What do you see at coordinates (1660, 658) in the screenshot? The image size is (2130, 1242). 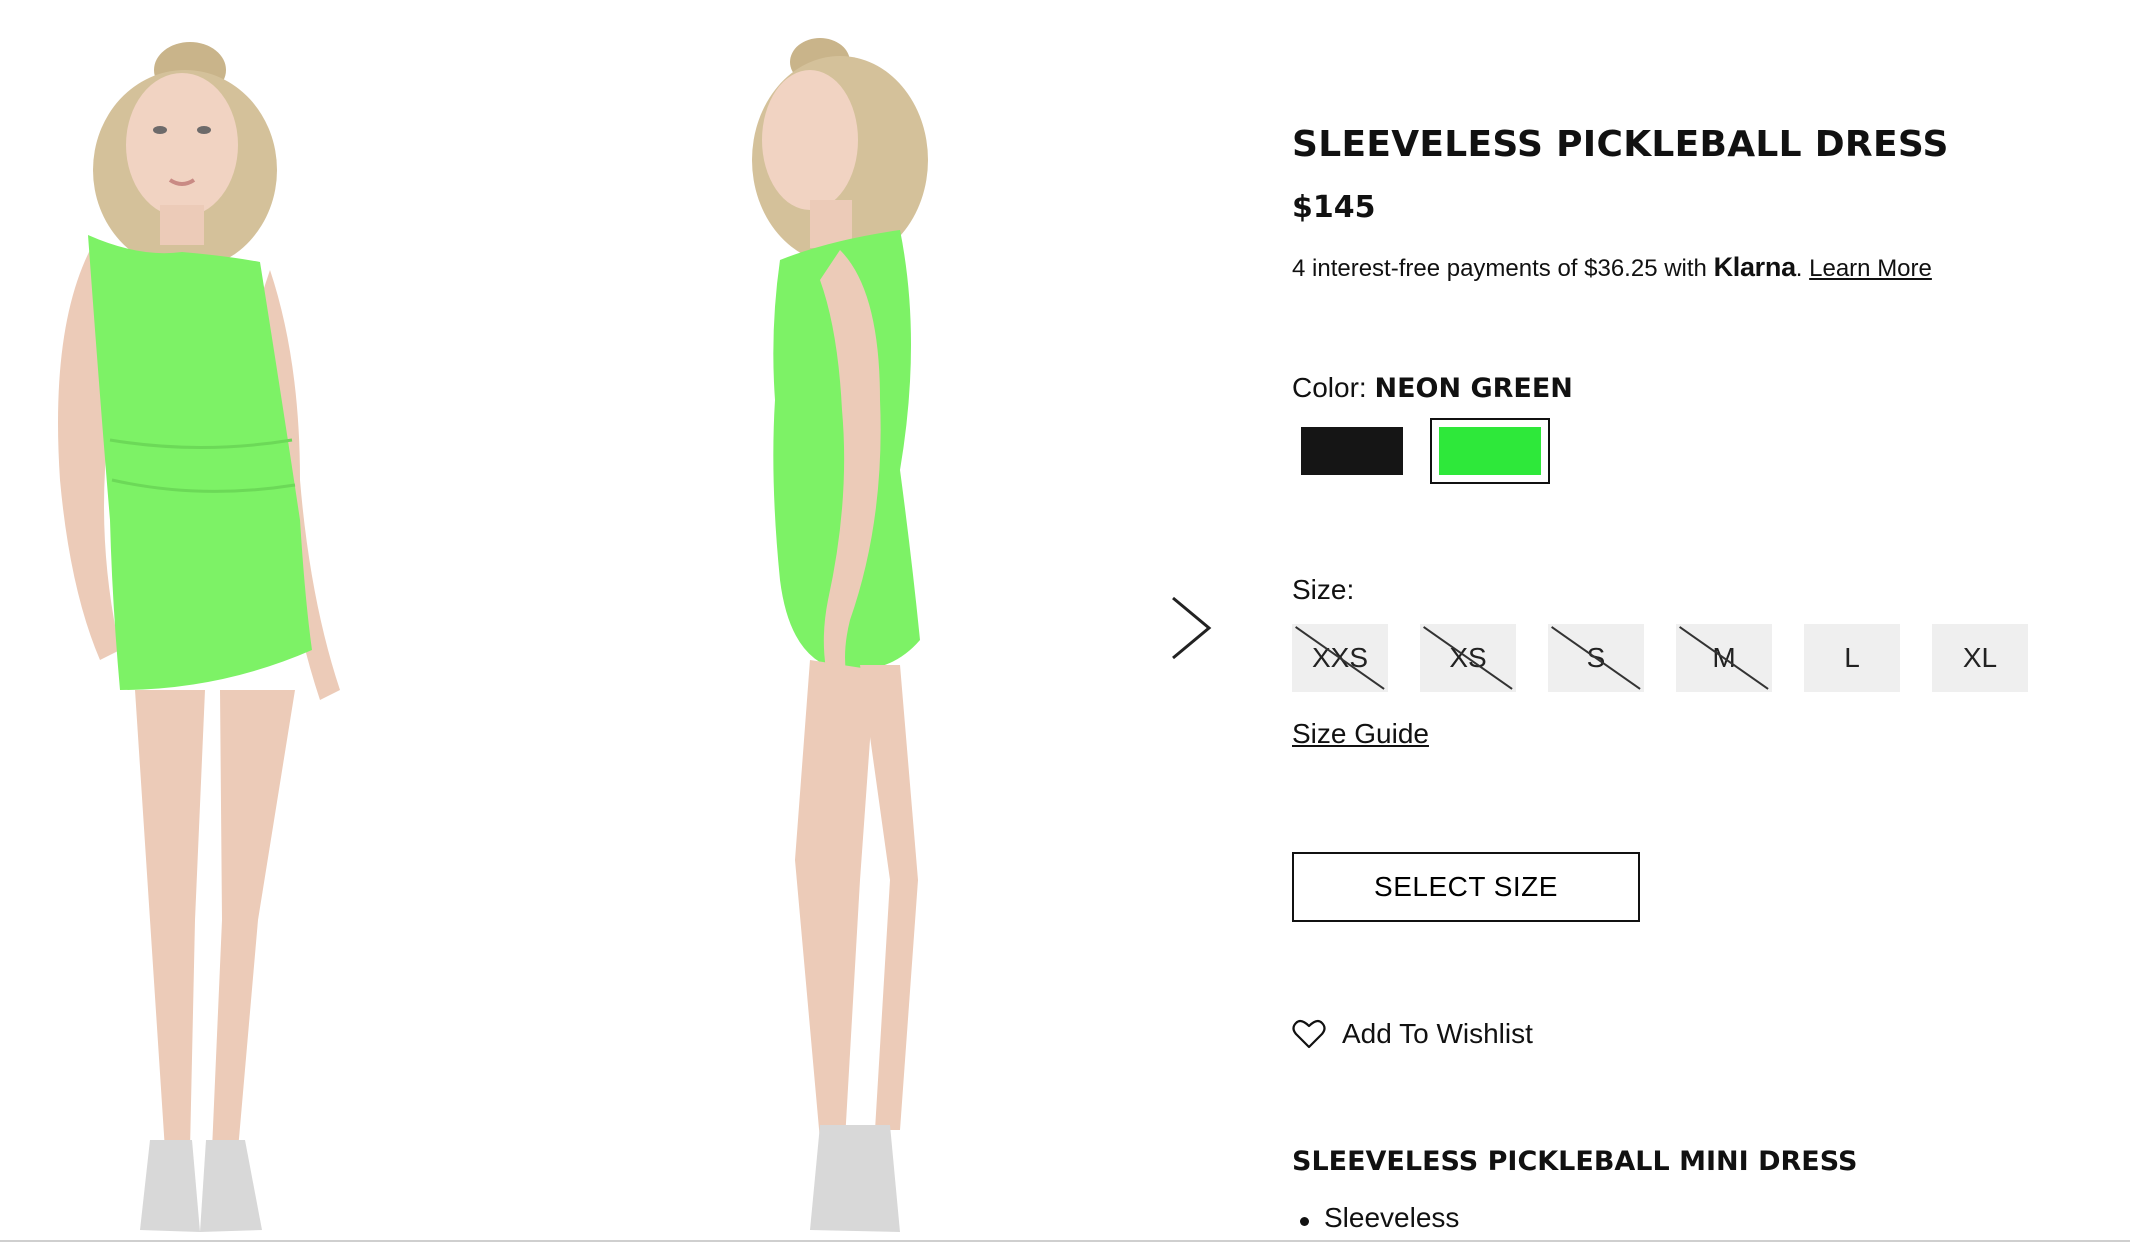 I see `size-options: XXS XS S M L XL` at bounding box center [1660, 658].